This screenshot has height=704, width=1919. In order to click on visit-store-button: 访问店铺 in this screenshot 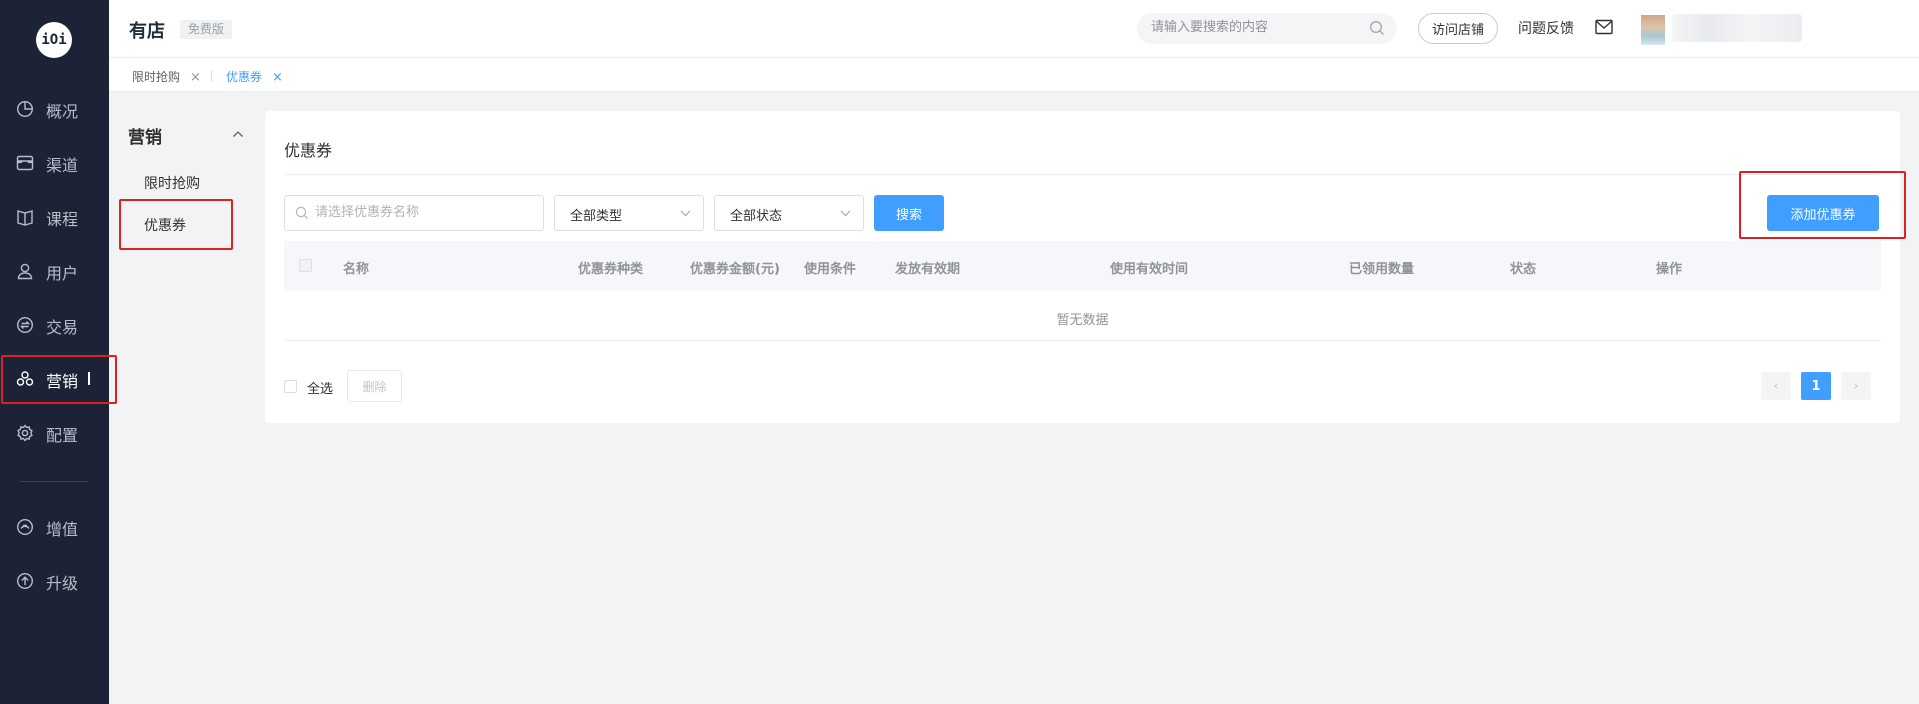, I will do `click(1458, 28)`.